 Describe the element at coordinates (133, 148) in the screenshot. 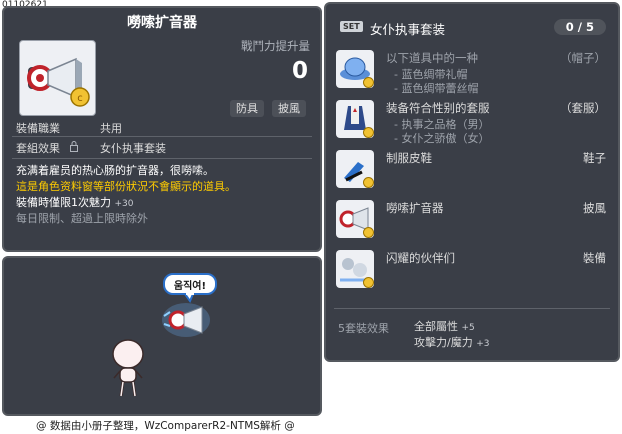

I see `set-effect-value: 女仆执事套装` at that location.